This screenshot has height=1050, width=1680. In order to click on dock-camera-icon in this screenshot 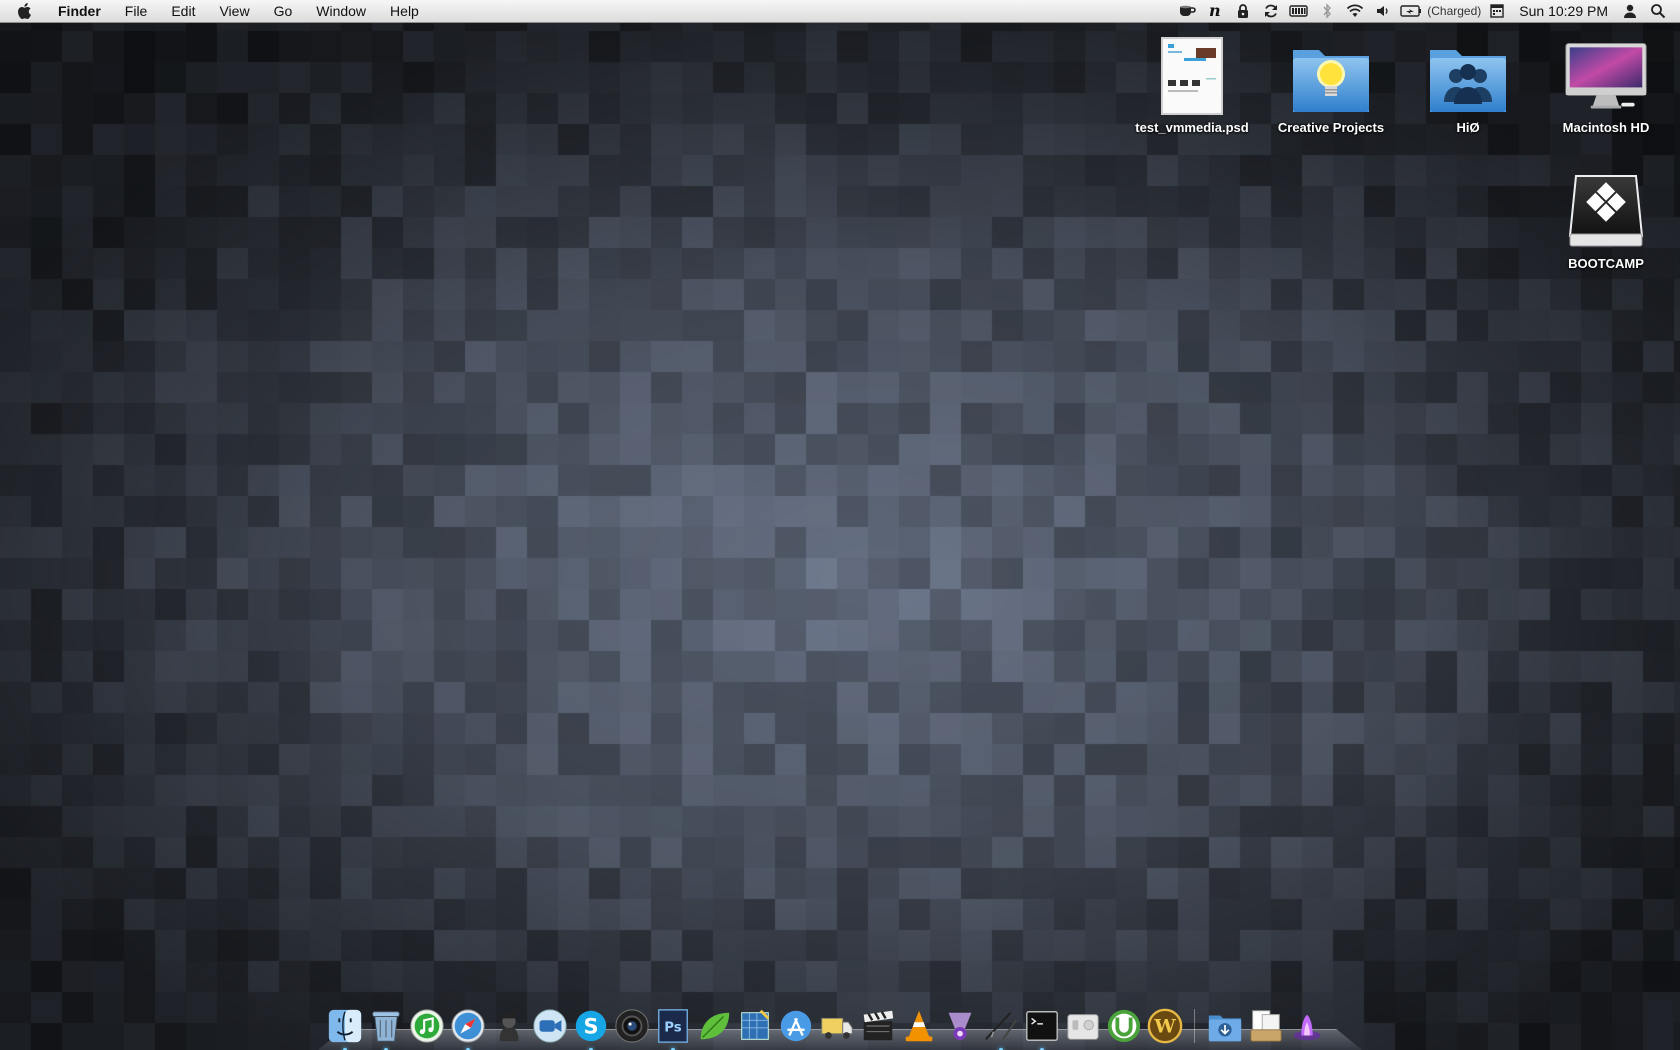, I will do `click(632, 1026)`.